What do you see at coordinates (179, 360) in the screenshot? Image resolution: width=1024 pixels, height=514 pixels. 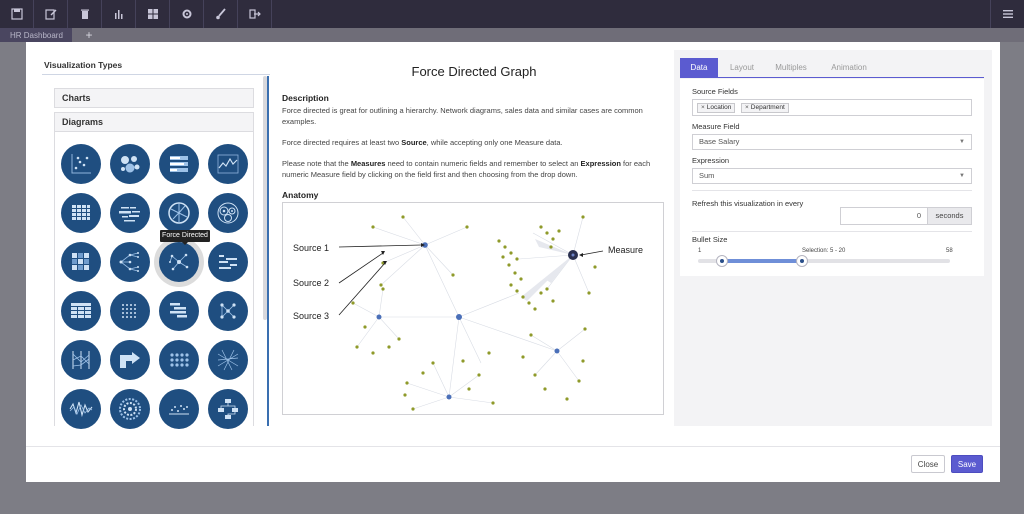 I see `dot-grid-icon` at bounding box center [179, 360].